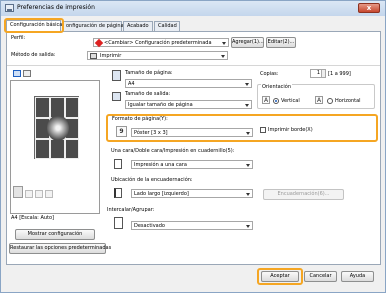 The image size is (386, 293). What do you see at coordinates (348, 101) in the screenshot?
I see `landscape-label: Horizontal` at bounding box center [348, 101].